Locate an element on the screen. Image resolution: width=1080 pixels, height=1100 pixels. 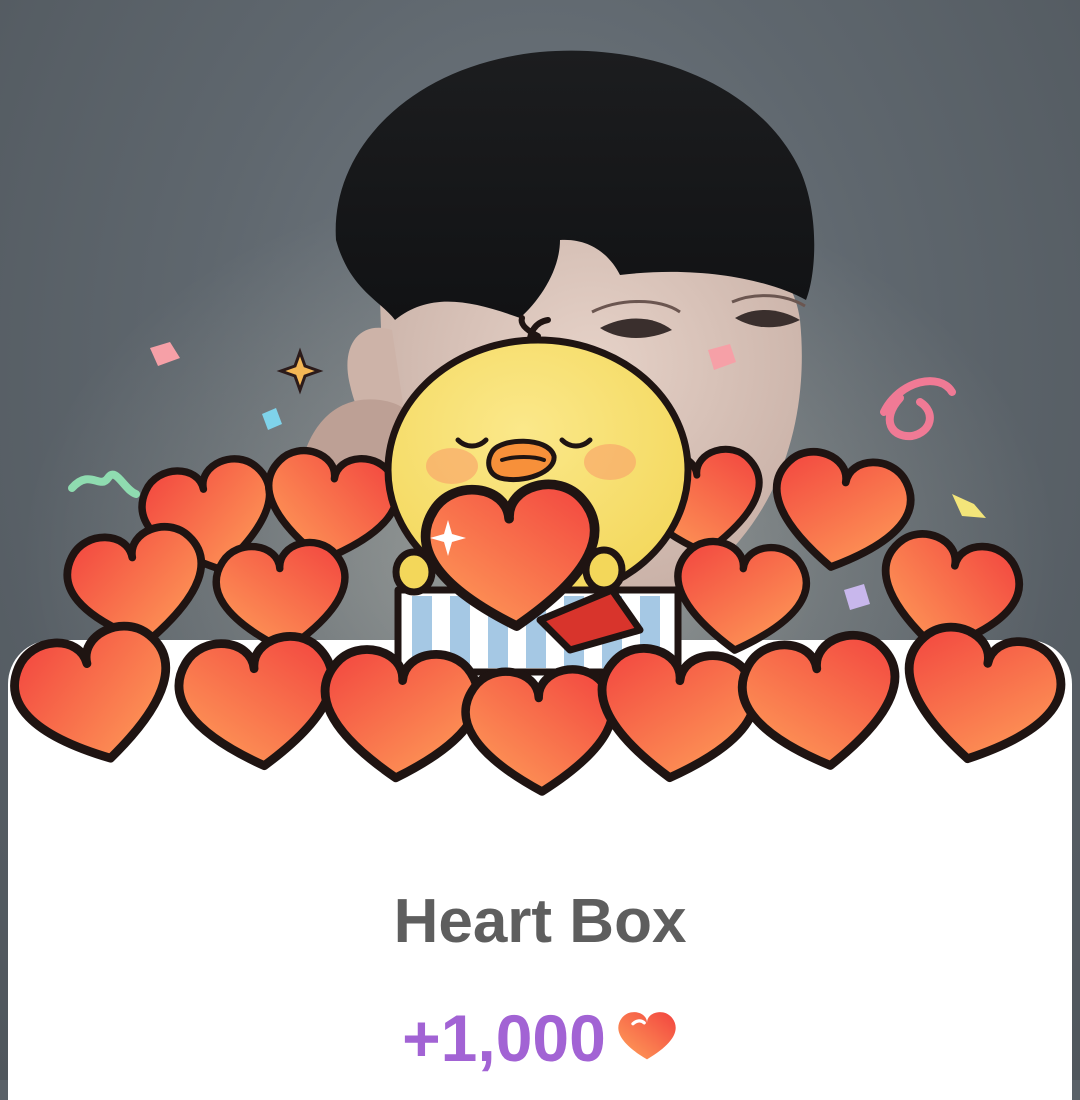
reward-title: Heart Box is located at coordinates (540, 921).